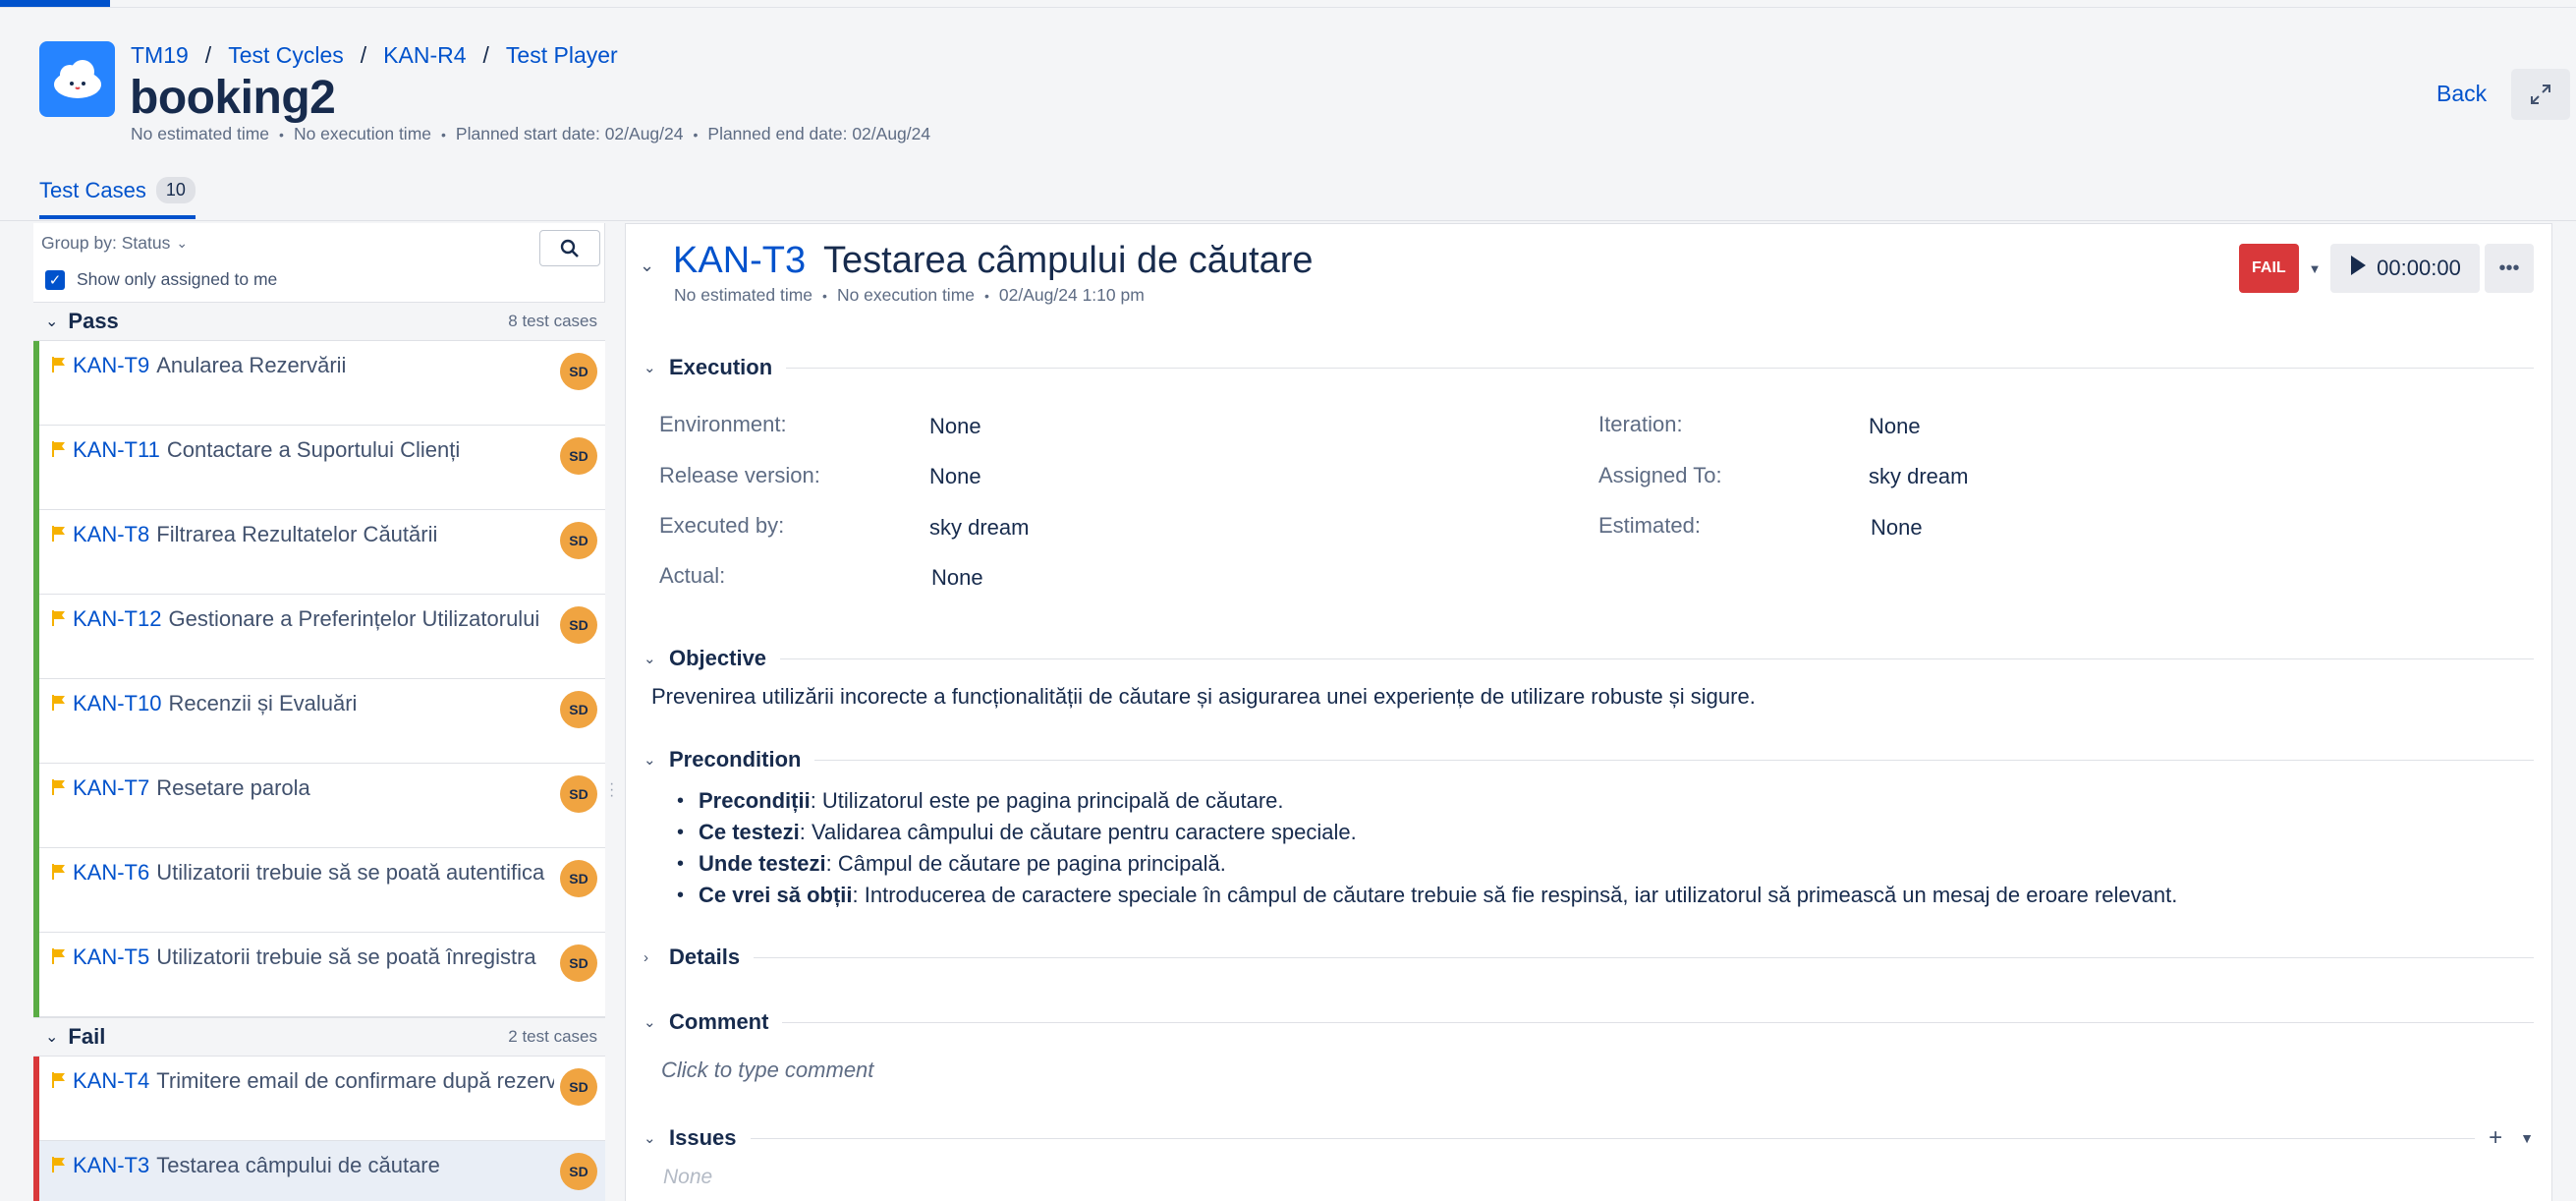 Image resolution: width=2576 pixels, height=1201 pixels. I want to click on timer-button: 00:00:00, so click(2405, 268).